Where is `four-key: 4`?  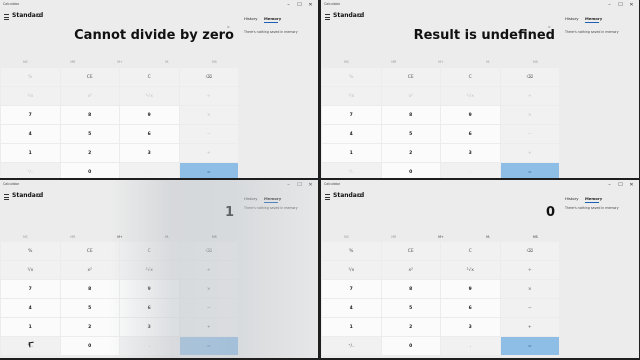
four-key: 4 is located at coordinates (30, 134).